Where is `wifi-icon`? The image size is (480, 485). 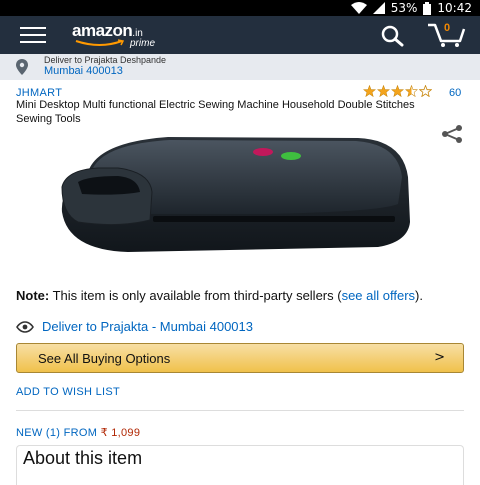 wifi-icon is located at coordinates (358, 8).